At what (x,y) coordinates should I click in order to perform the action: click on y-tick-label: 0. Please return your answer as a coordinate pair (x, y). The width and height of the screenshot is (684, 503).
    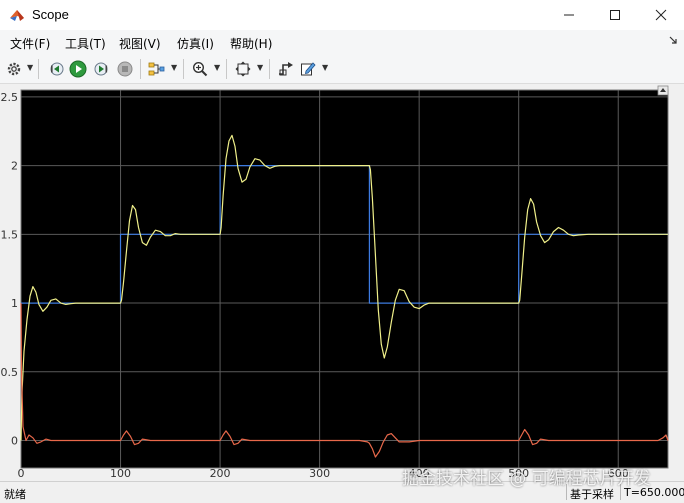
    Looking at the image, I should click on (14, 441).